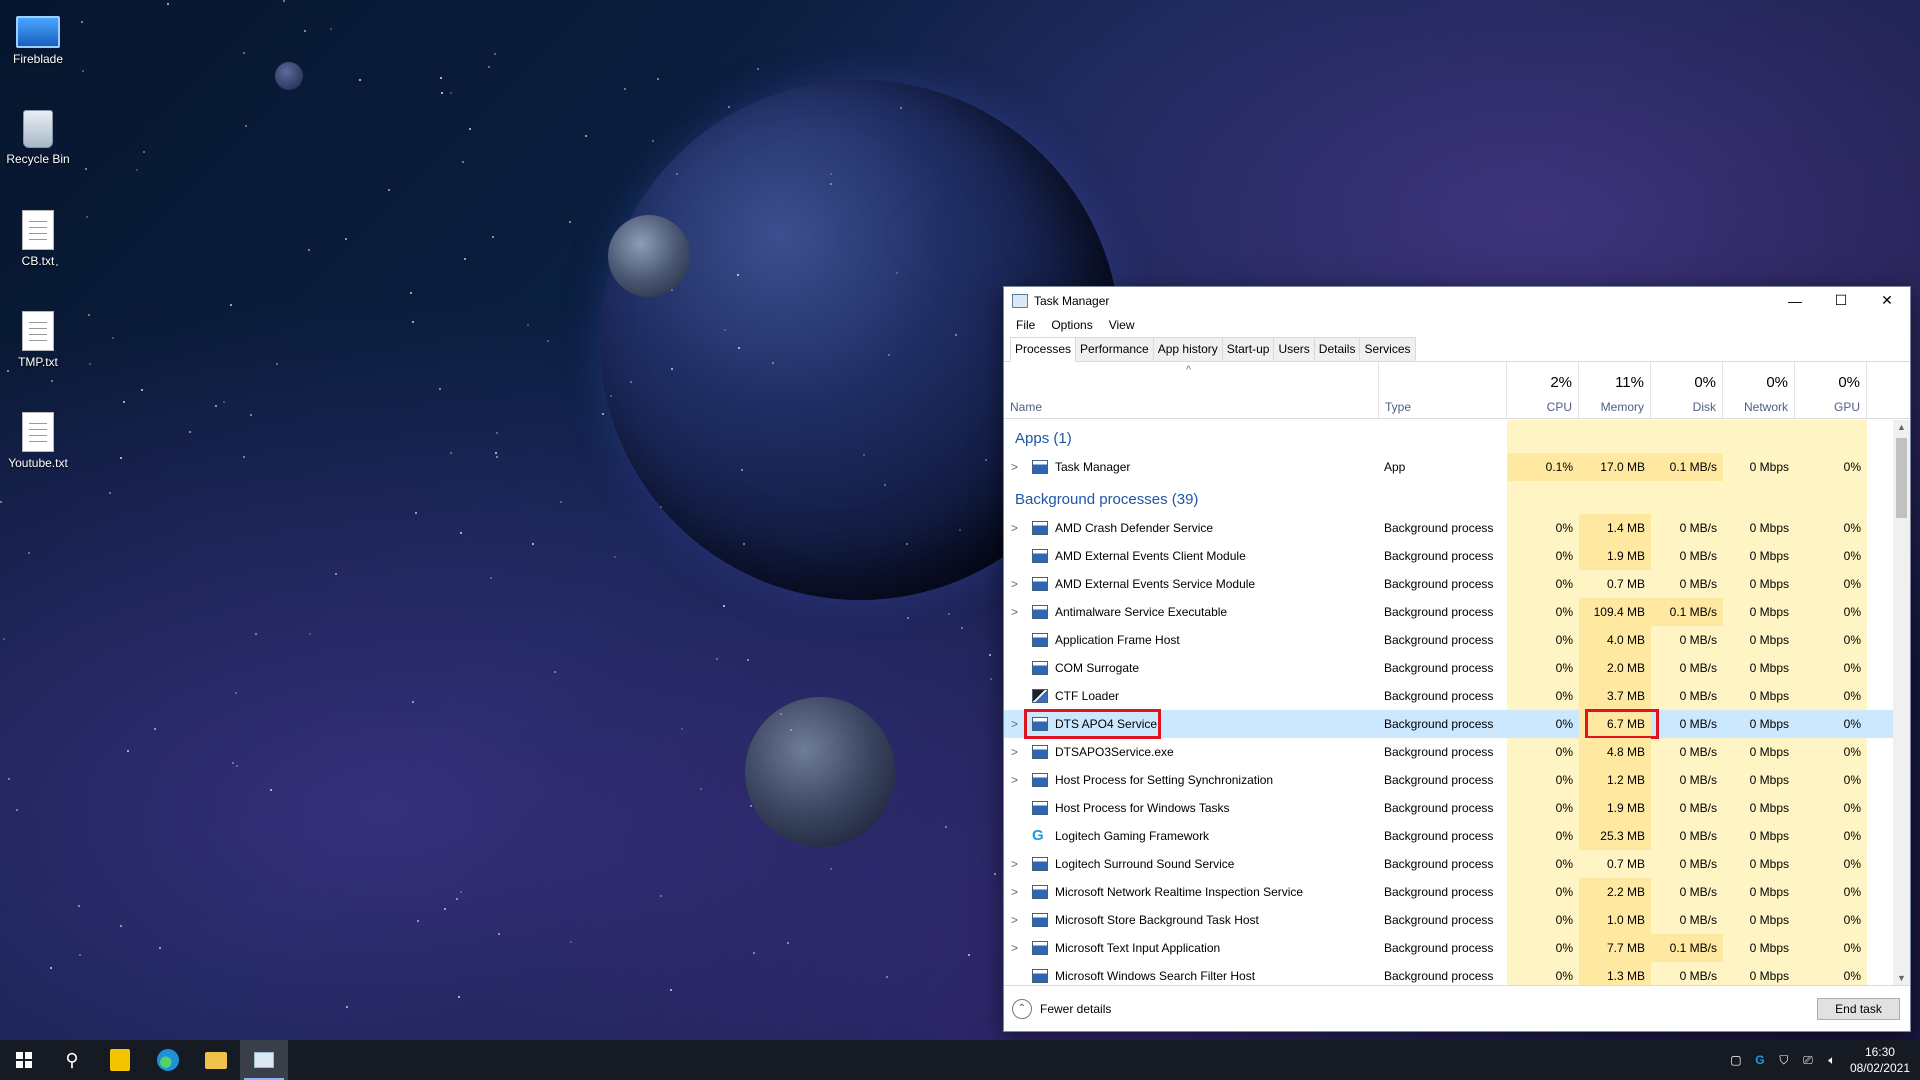 This screenshot has height=1080, width=1920. Describe the element at coordinates (72, 1060) in the screenshot. I see `search-button: ⚲` at that location.